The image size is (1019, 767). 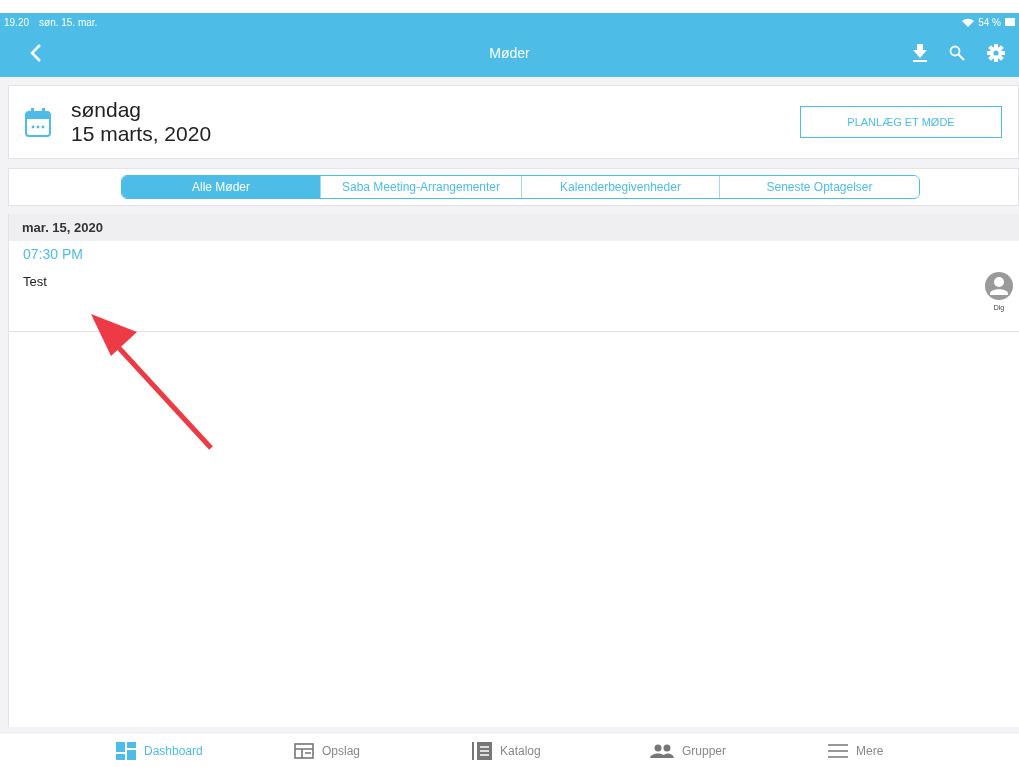 I want to click on calendar-icon, so click(x=38, y=122).